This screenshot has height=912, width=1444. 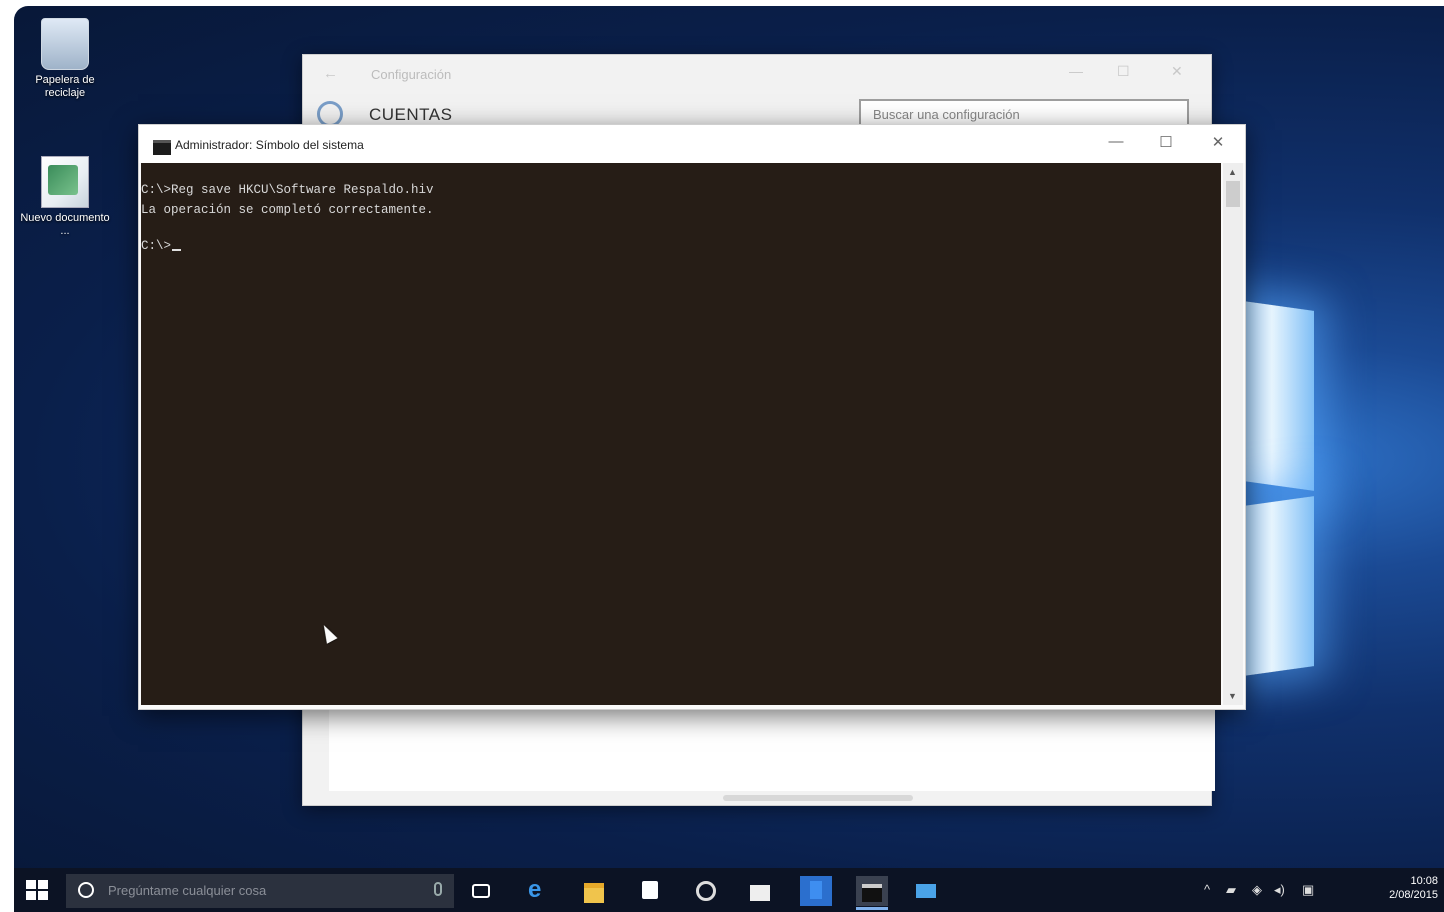 What do you see at coordinates (1076, 71) in the screenshot?
I see `minimize-icon: —` at bounding box center [1076, 71].